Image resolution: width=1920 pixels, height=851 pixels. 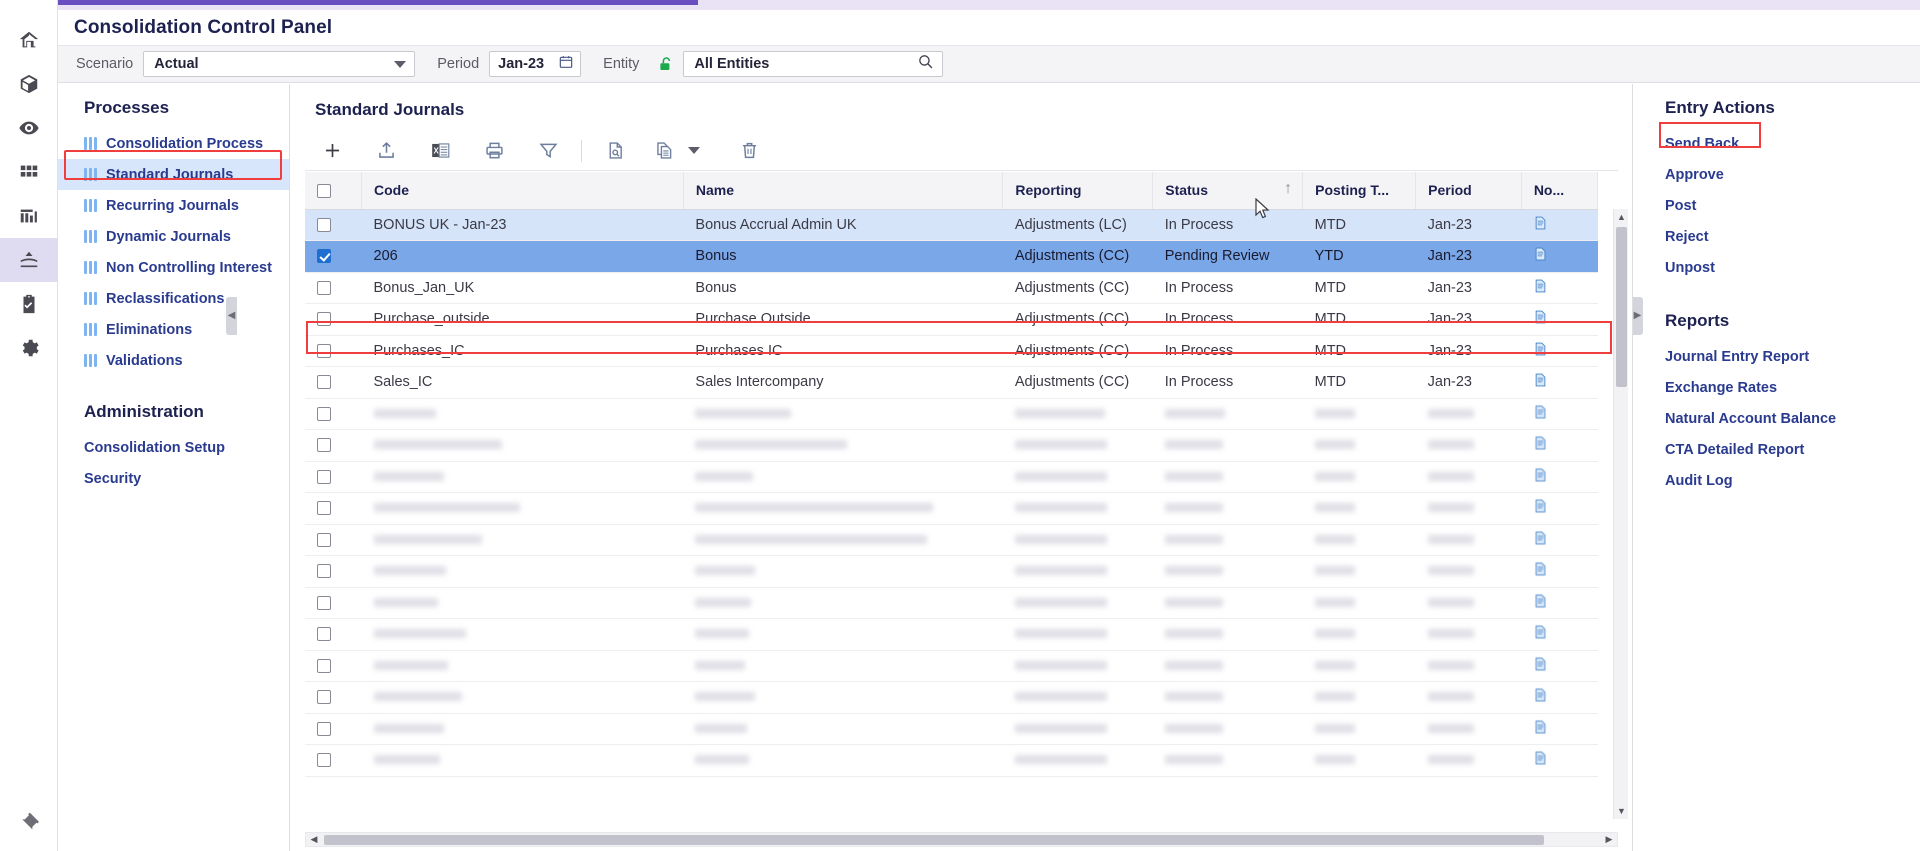 I want to click on import-button, so click(x=386, y=151).